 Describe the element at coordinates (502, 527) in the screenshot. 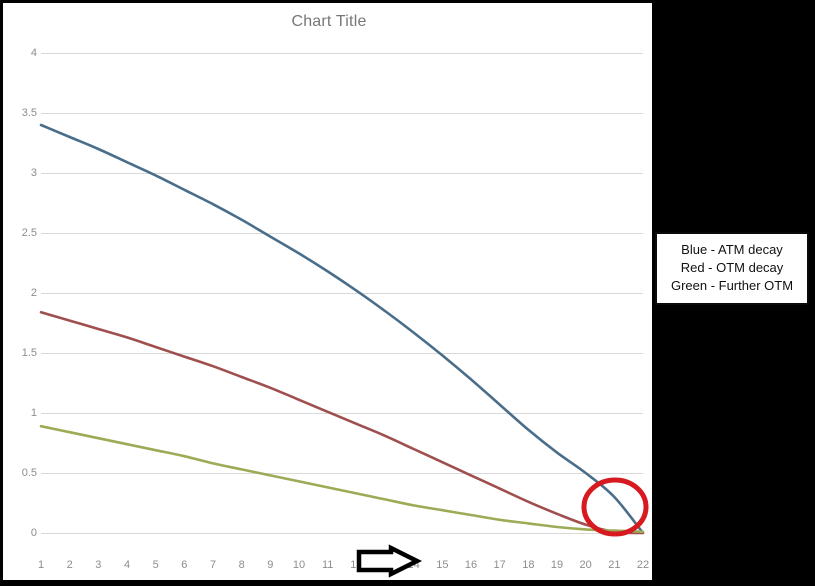

I see `annotation-layer` at that location.